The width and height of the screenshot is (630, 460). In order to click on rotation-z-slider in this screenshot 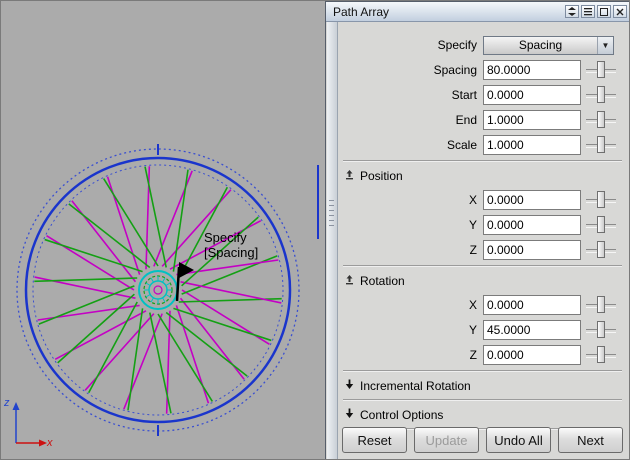, I will do `click(601, 355)`.